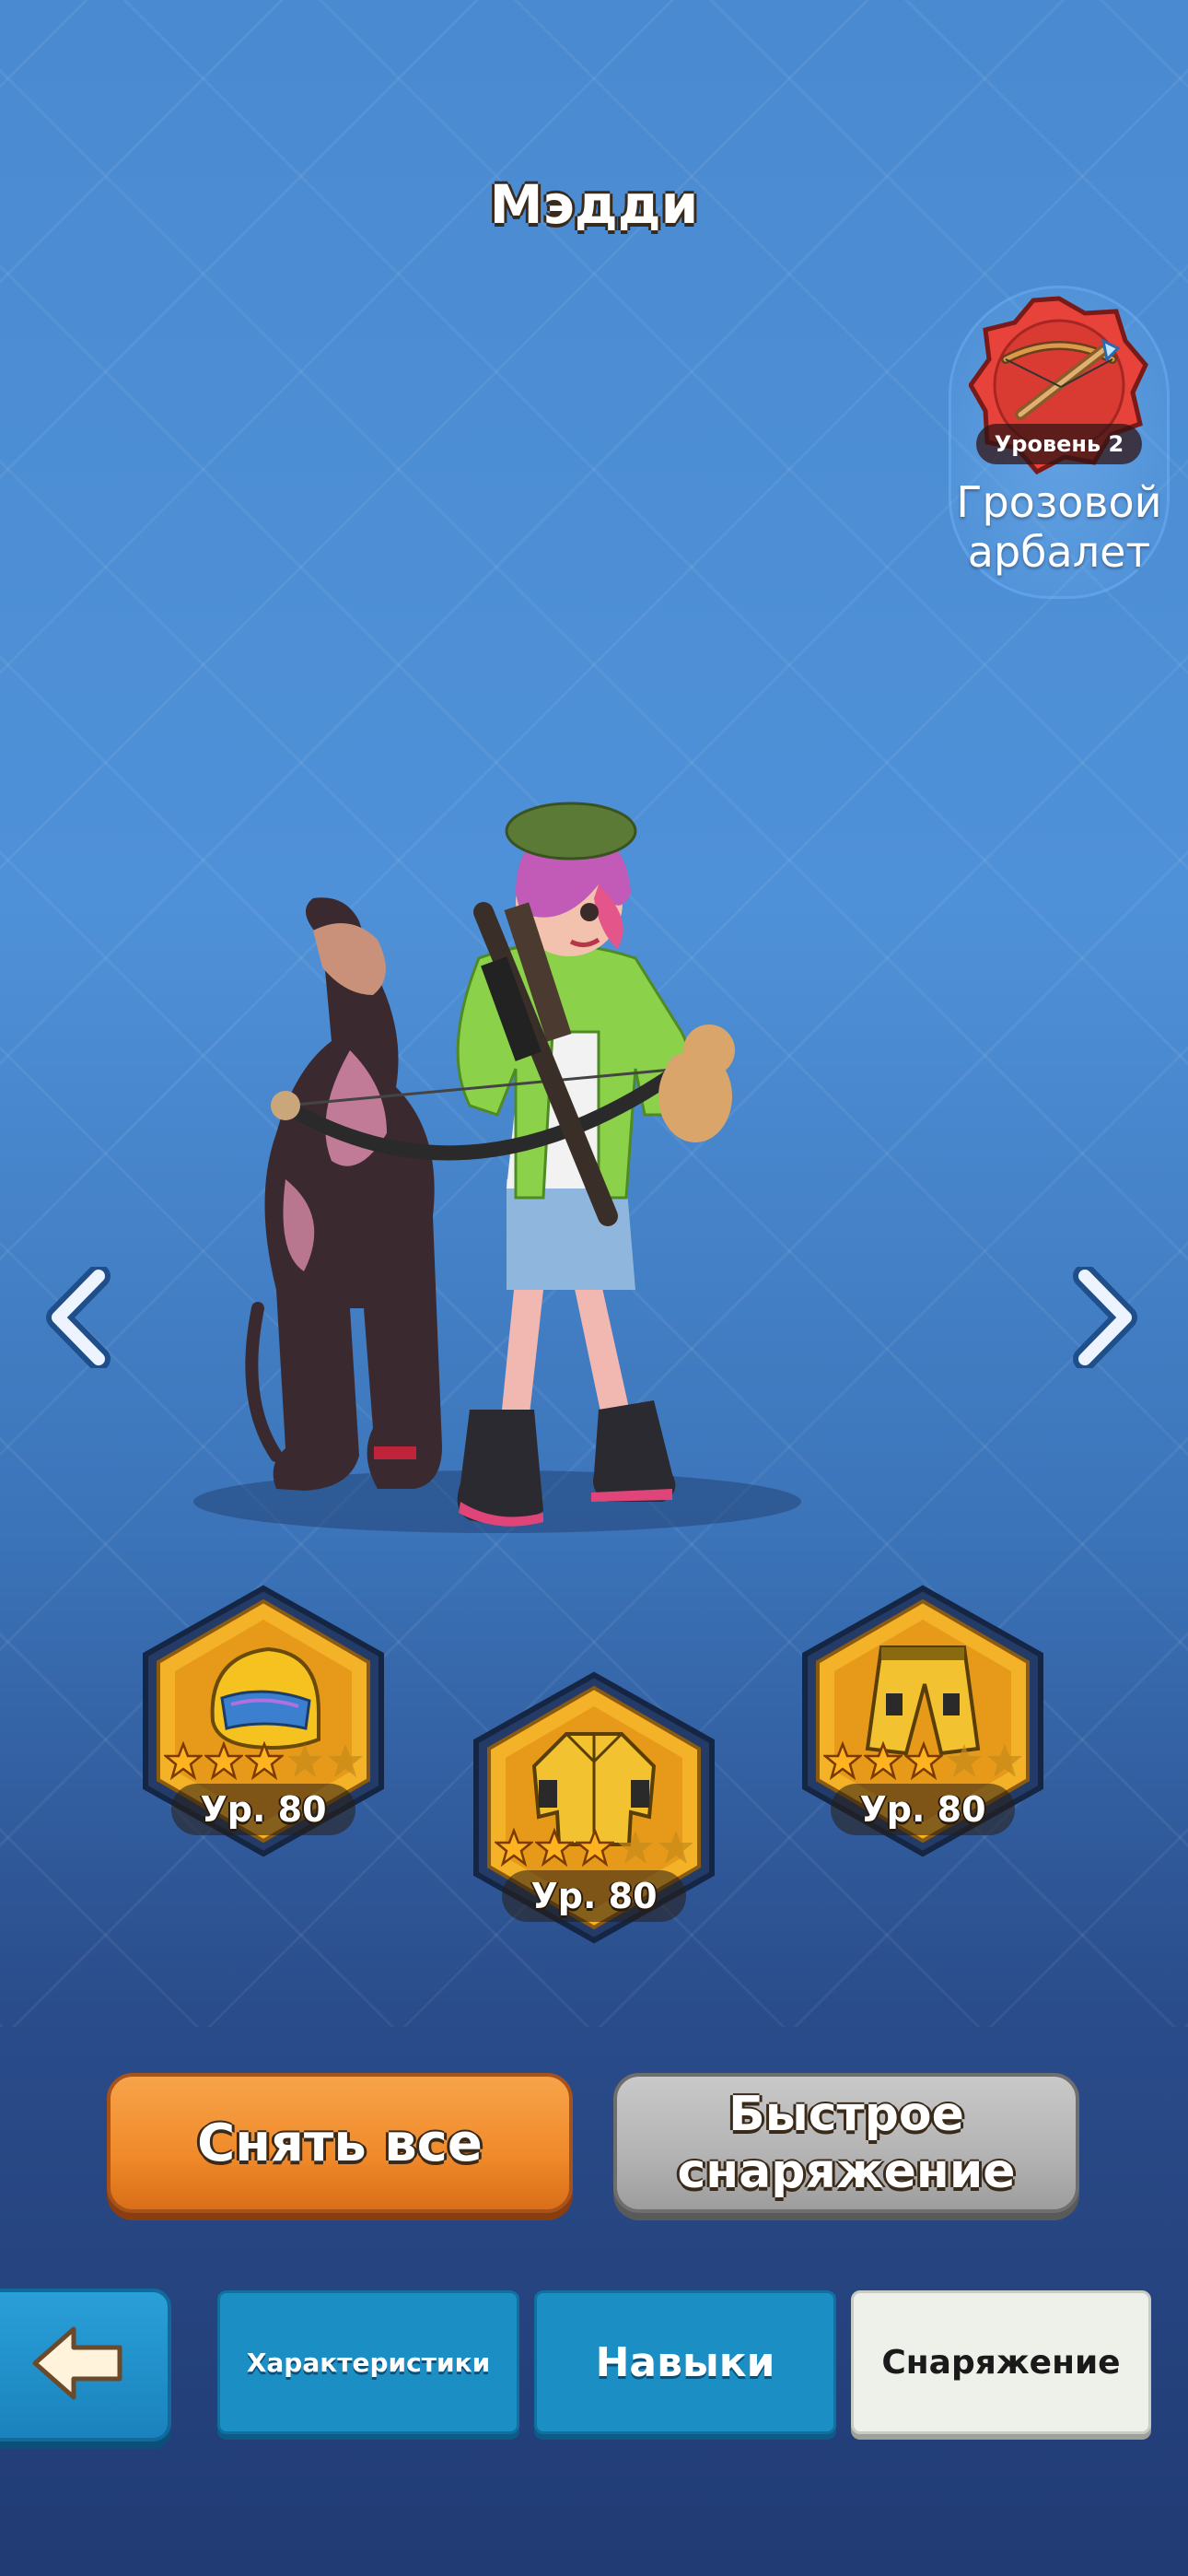 This screenshot has height=2576, width=1188. Describe the element at coordinates (594, 204) in the screenshot. I see `character-name: Мэдди` at that location.